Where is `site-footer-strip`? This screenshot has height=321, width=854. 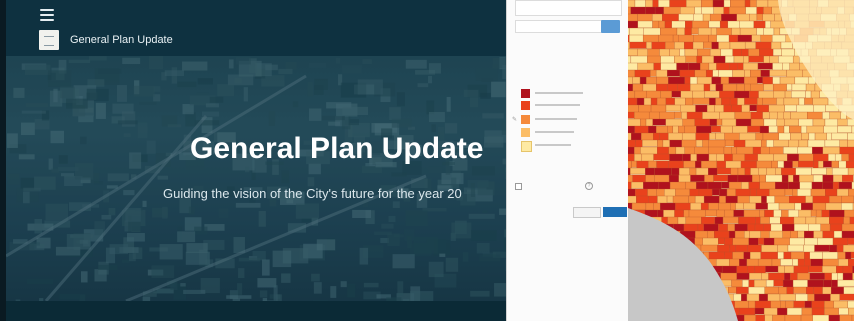
site-footer-strip is located at coordinates (258, 311).